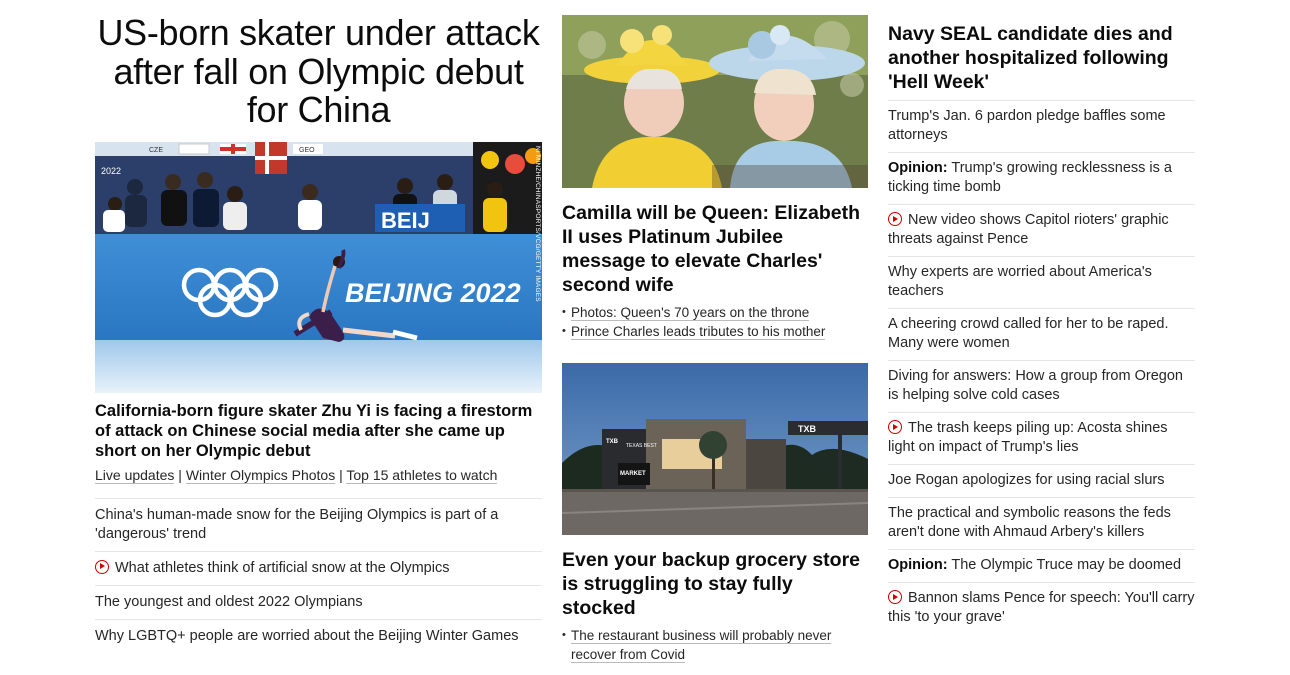 This screenshot has height=675, width=1290. What do you see at coordinates (690, 313) in the screenshot?
I see `link-queen-photos: Photos: Queen's 70 years on the throne` at bounding box center [690, 313].